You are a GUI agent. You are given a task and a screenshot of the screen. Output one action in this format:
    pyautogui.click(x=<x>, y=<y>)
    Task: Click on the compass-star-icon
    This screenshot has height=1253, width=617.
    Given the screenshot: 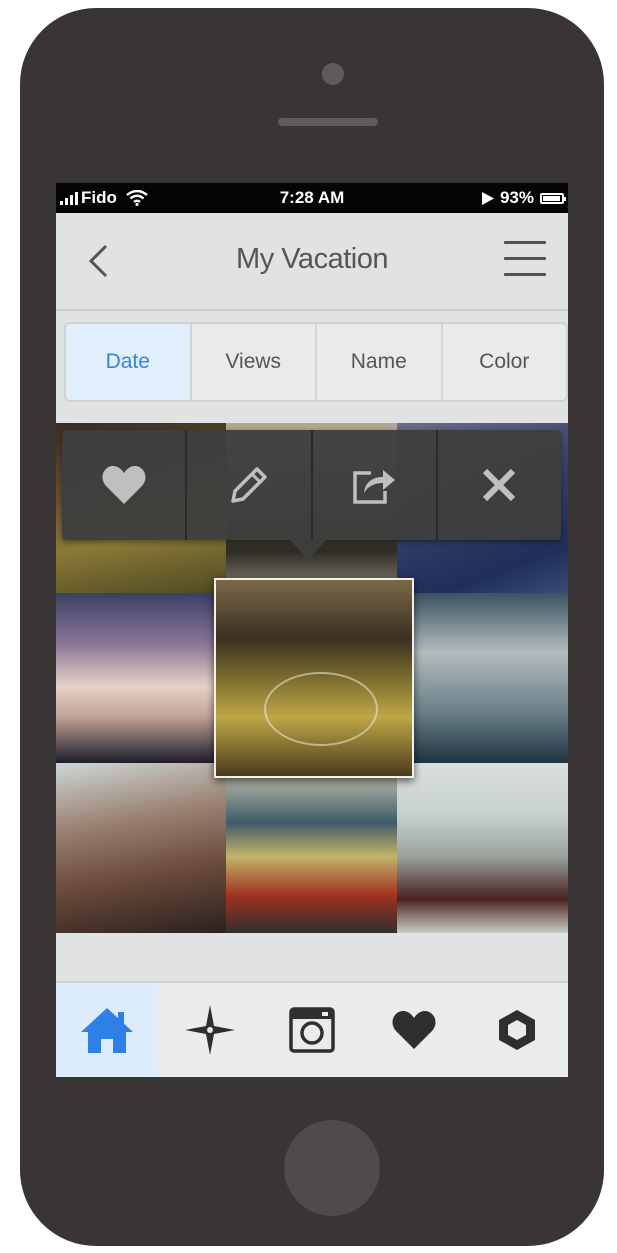 What is the action you would take?
    pyautogui.click(x=209, y=1030)
    